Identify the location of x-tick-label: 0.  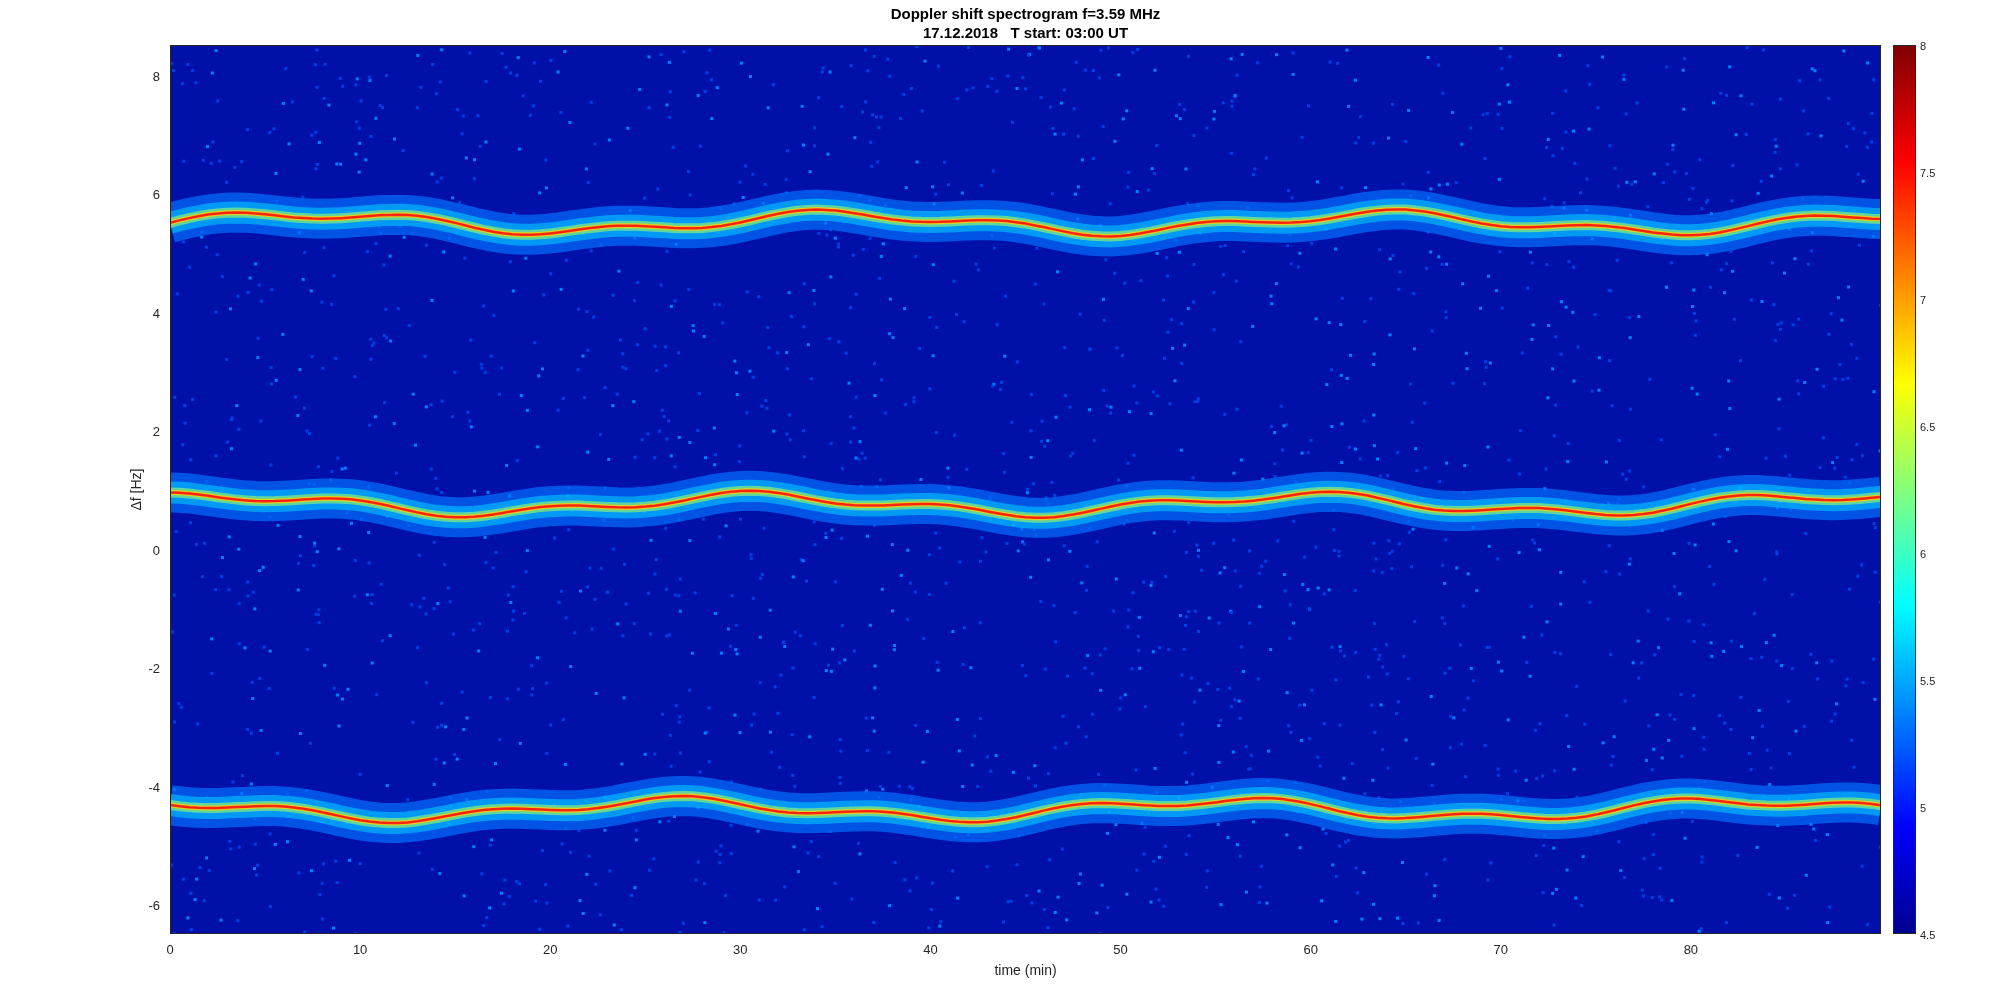
(170, 950).